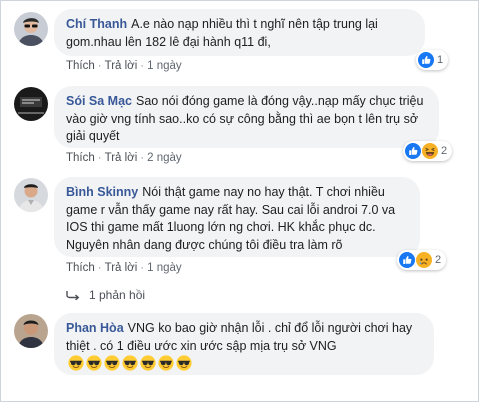  What do you see at coordinates (117, 295) in the screenshot?
I see `replies-count-label: 1 phản hồi` at bounding box center [117, 295].